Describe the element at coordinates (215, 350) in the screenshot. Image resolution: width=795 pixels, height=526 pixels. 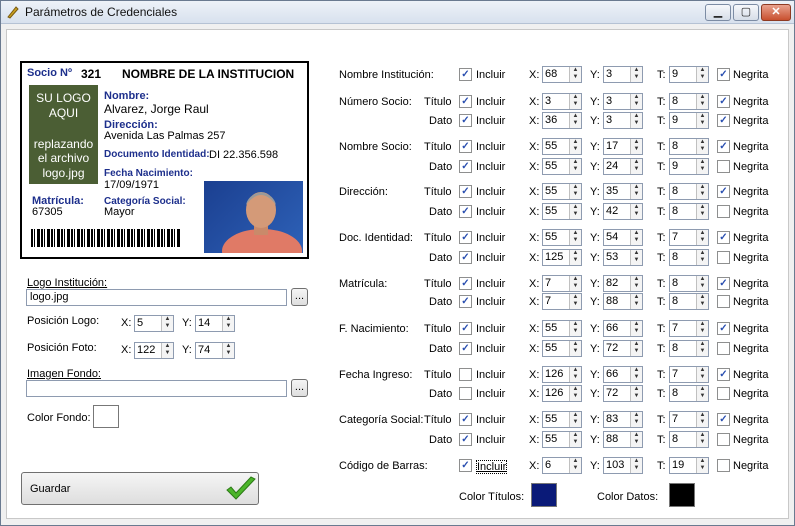
I see `pos-foto-y-spinner: 74 ▲ ▼` at that location.